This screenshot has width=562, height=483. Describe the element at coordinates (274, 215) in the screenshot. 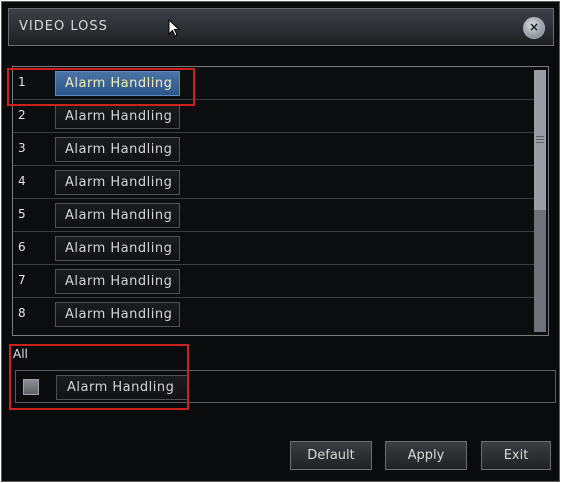

I see `channel-row: 5 Alarm Handling` at that location.